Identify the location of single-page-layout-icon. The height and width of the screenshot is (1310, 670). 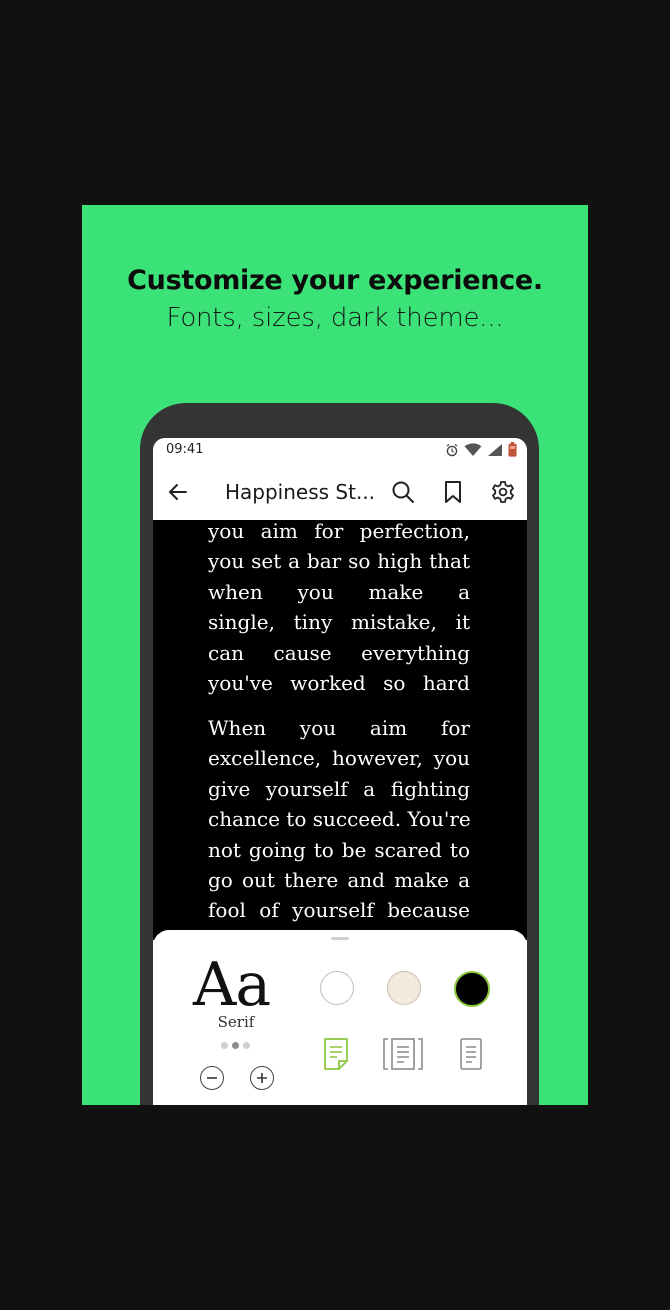
(471, 1054).